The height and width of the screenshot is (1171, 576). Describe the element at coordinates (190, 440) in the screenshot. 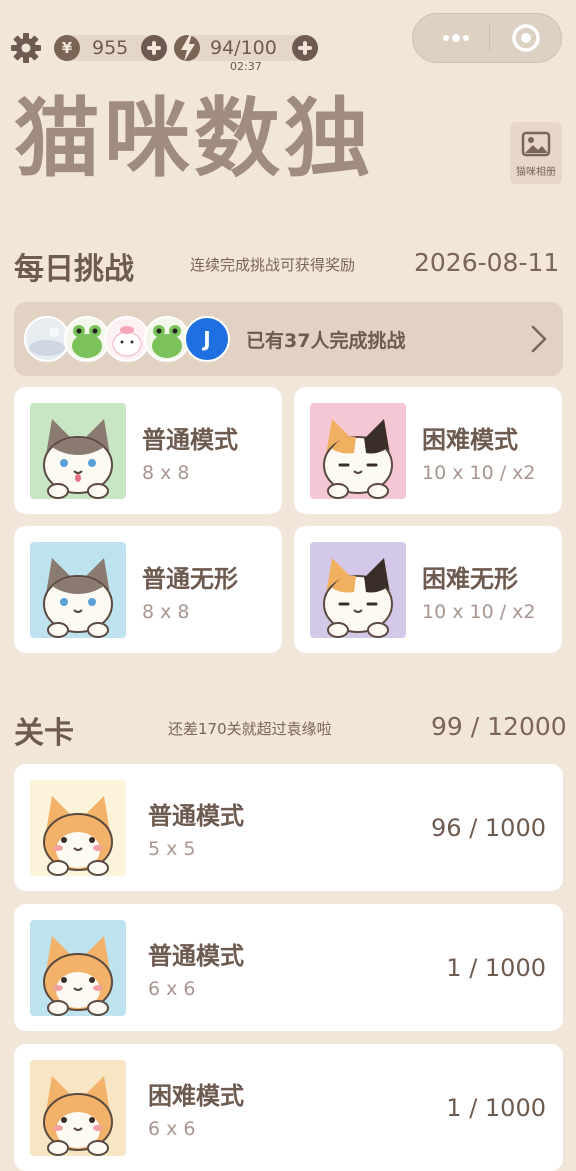

I see `mode-title: 普通模式` at that location.